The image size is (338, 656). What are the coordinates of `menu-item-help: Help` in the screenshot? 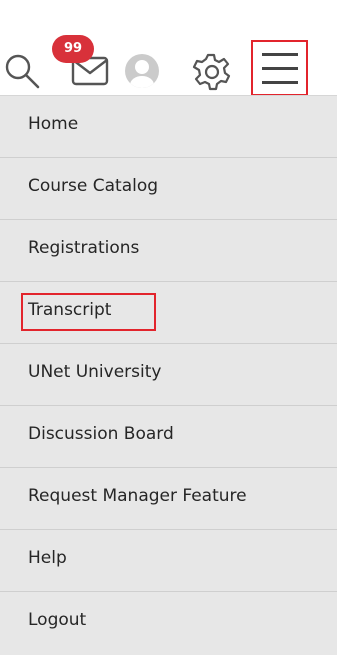 It's located at (168, 561).